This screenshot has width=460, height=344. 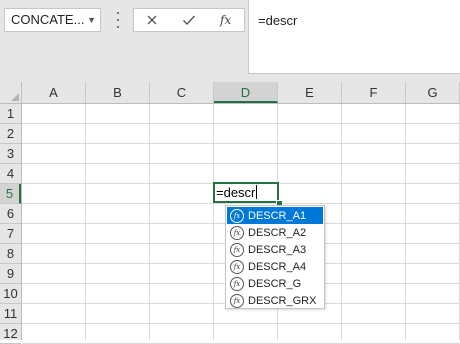 What do you see at coordinates (374, 92) in the screenshot?
I see `column-header-f: F` at bounding box center [374, 92].